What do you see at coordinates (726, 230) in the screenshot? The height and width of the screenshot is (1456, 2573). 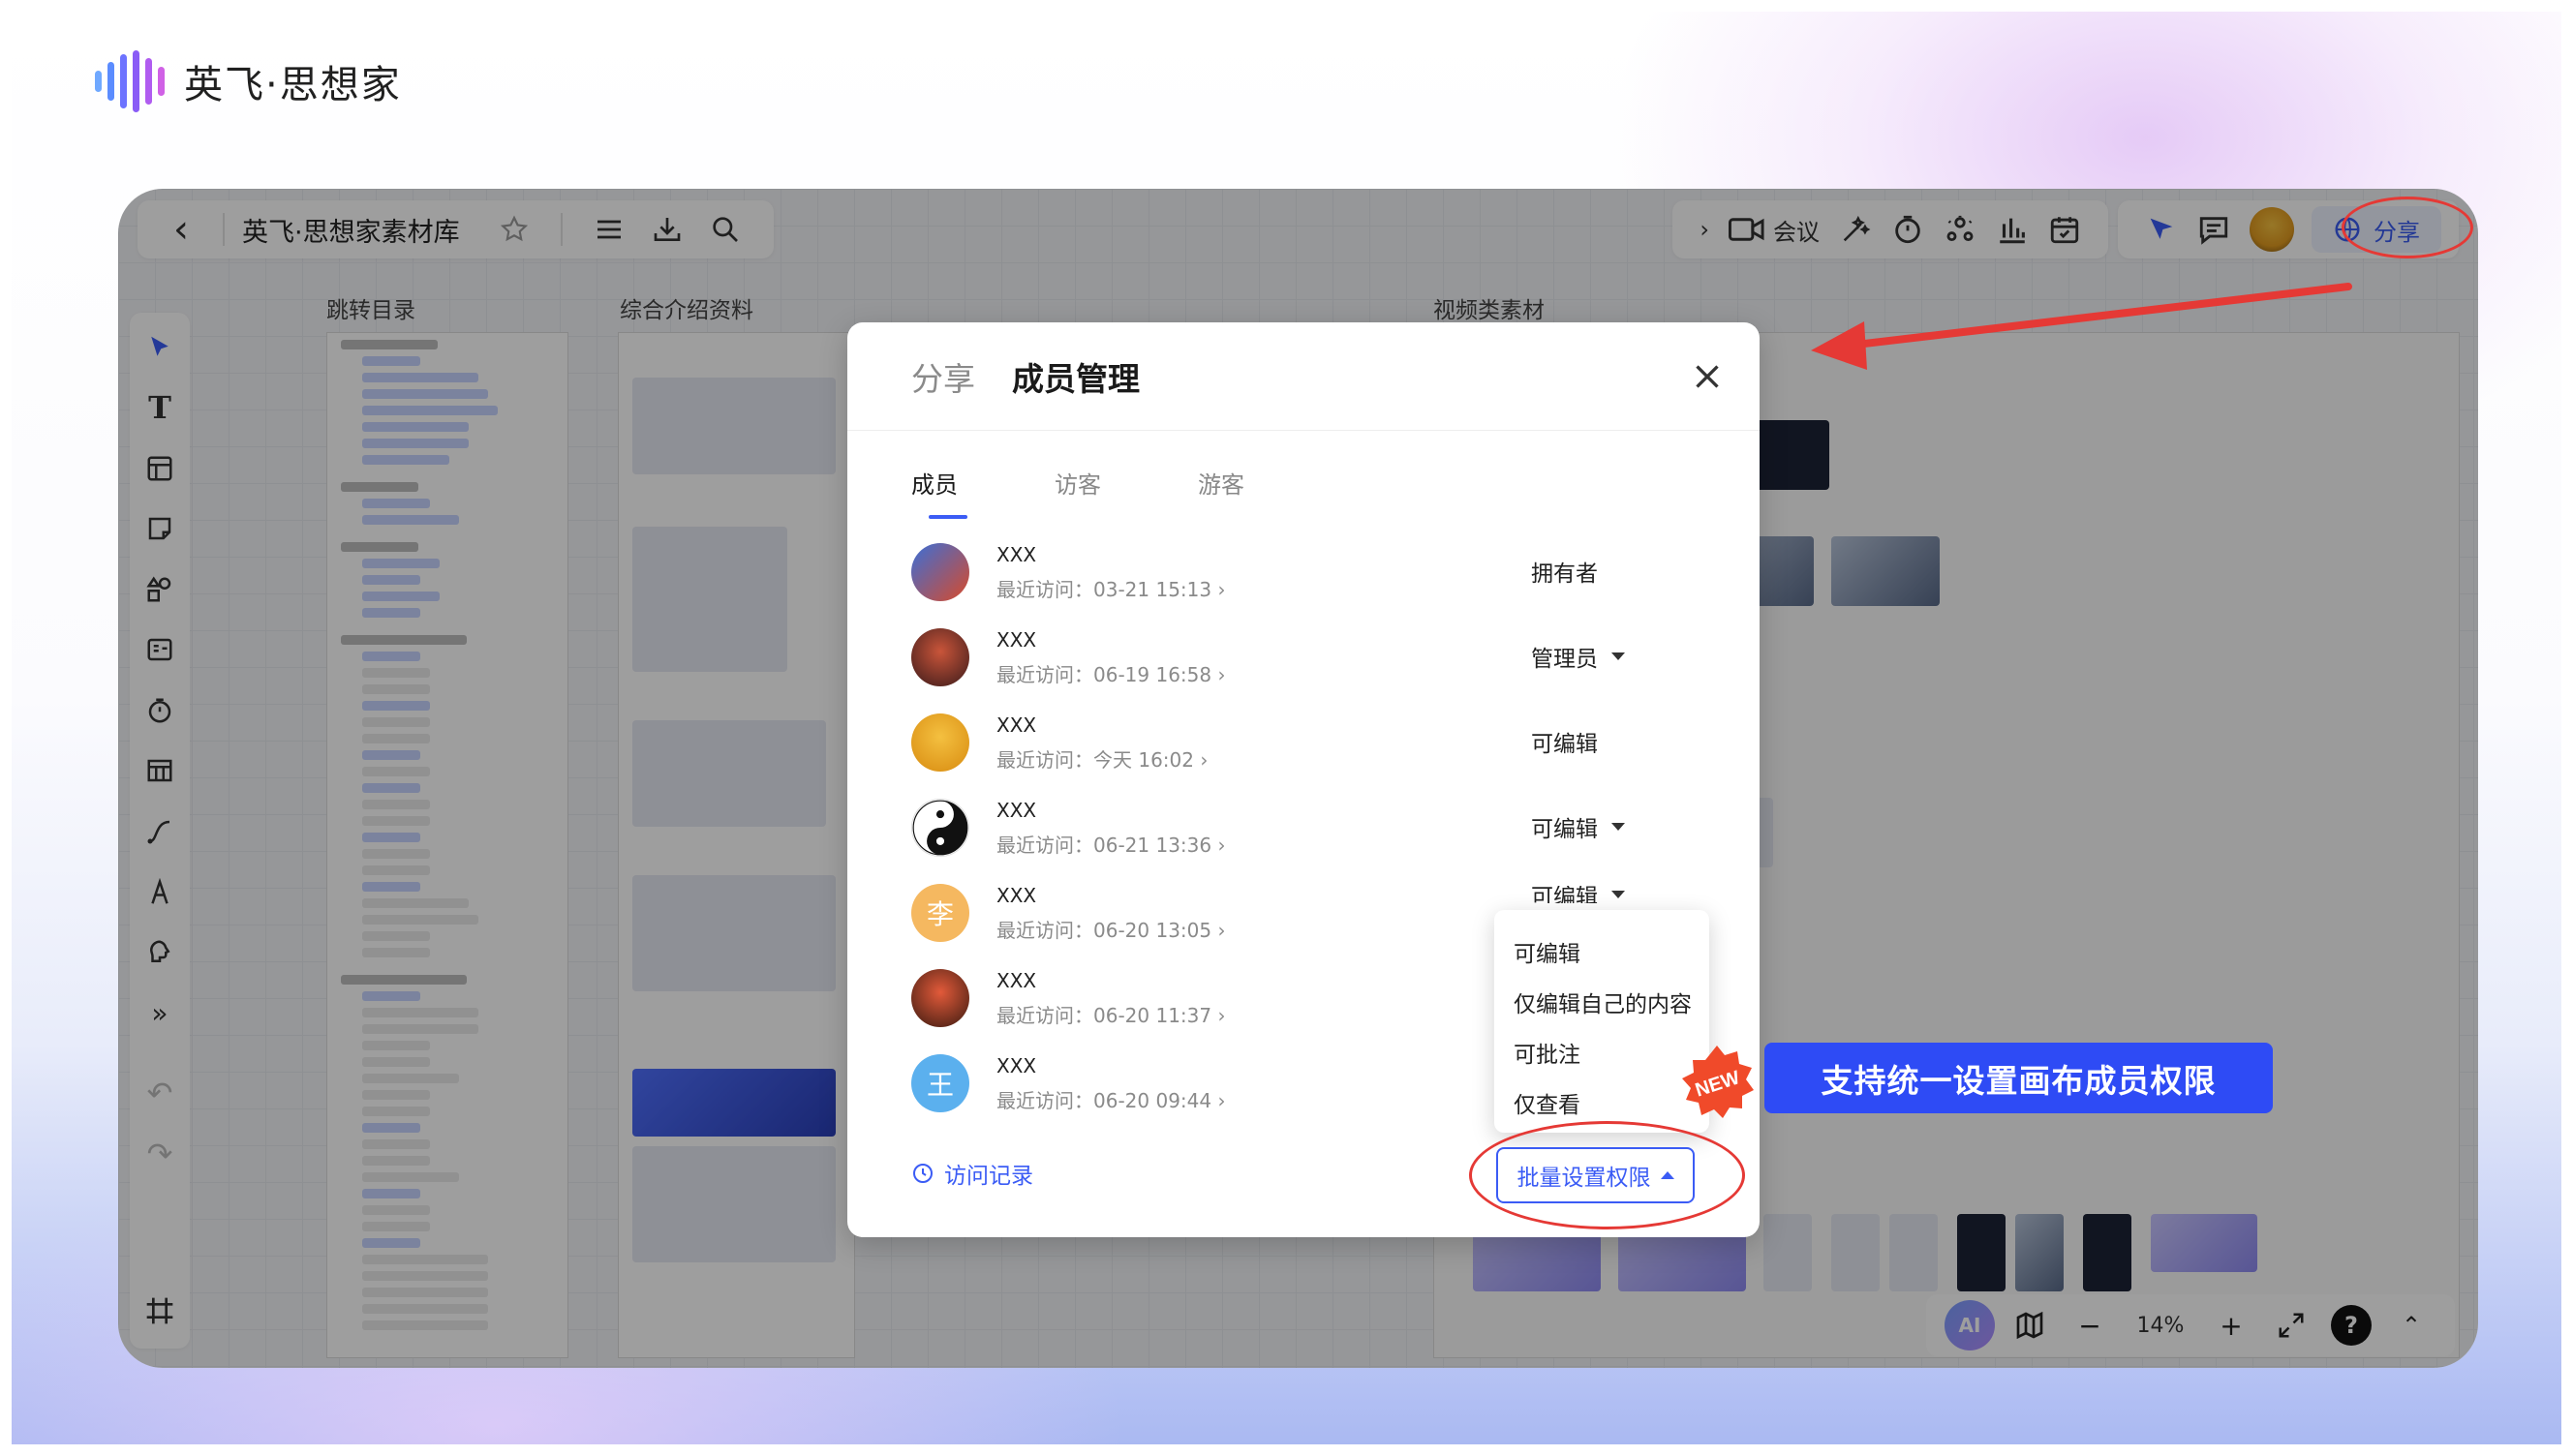 I see `search-icon` at bounding box center [726, 230].